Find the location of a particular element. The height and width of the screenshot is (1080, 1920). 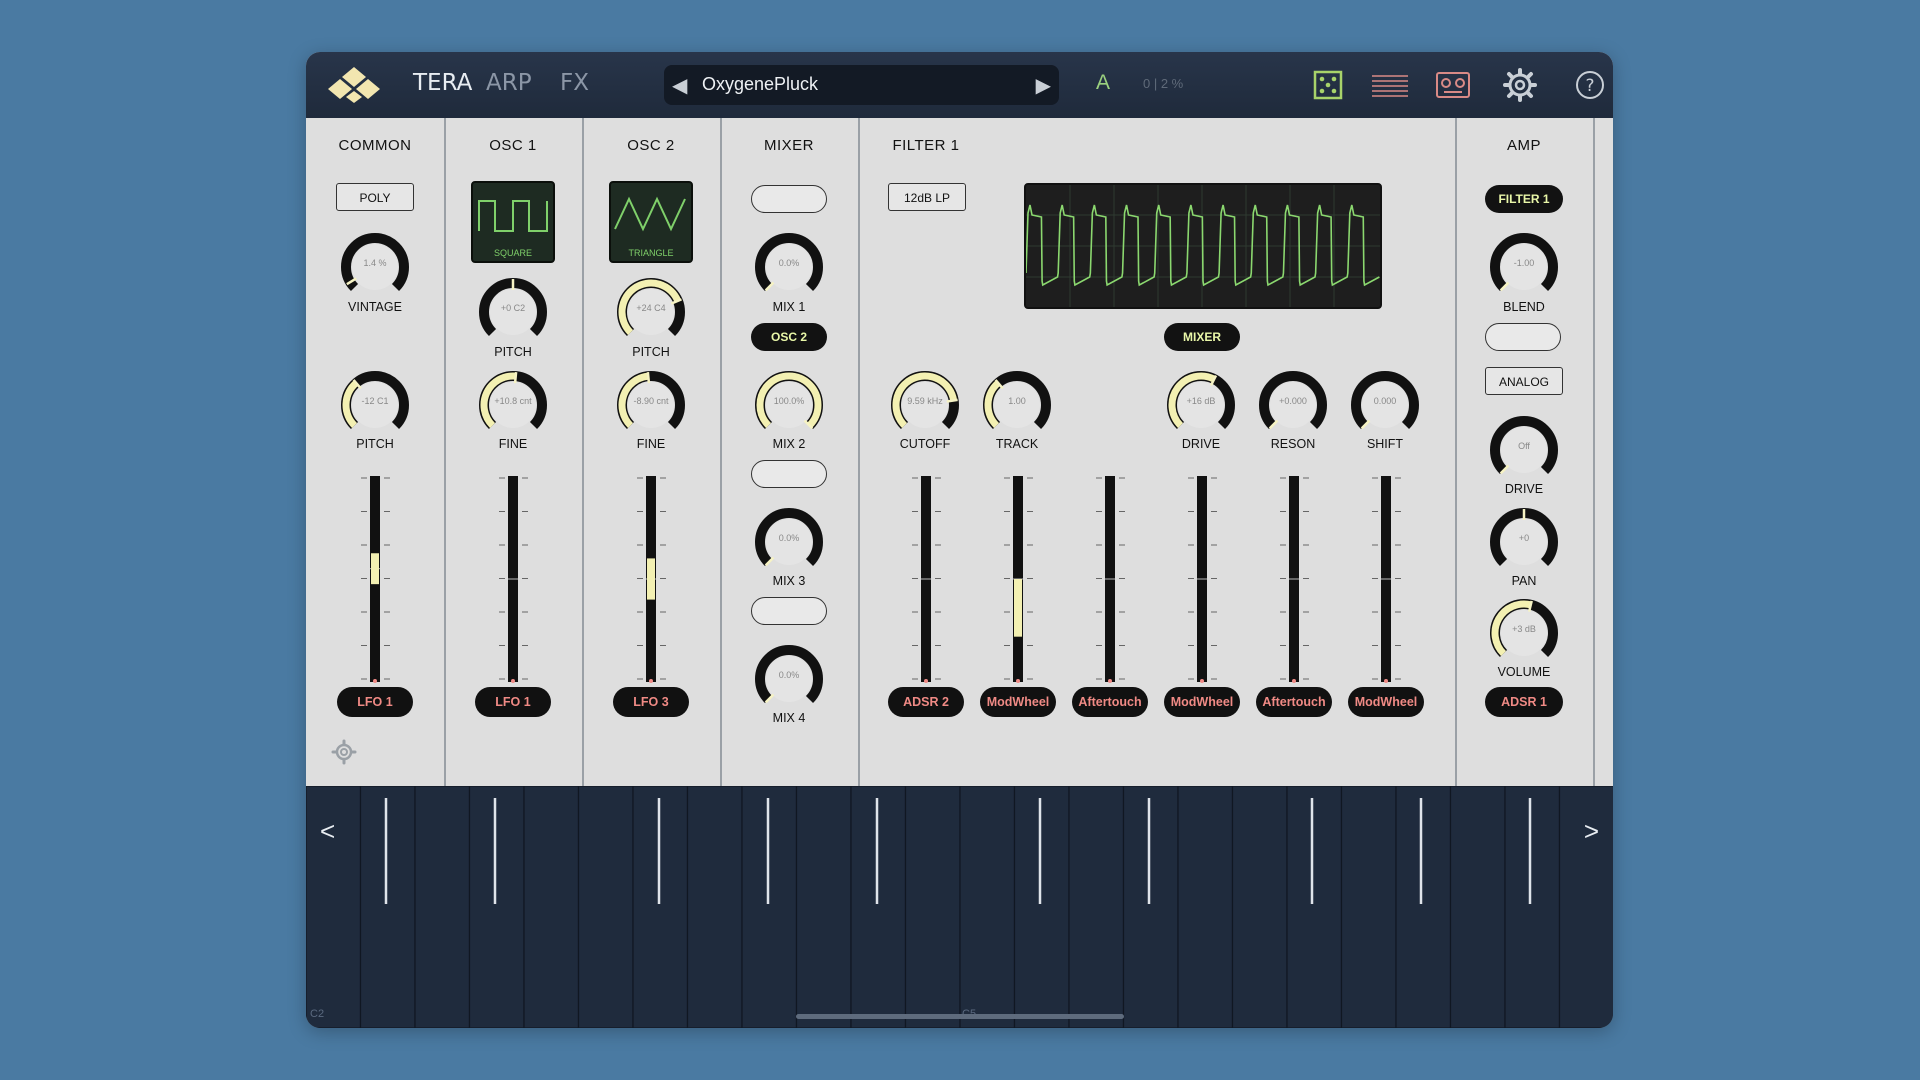

amp-source-button: FILTER 1 is located at coordinates (1524, 199).